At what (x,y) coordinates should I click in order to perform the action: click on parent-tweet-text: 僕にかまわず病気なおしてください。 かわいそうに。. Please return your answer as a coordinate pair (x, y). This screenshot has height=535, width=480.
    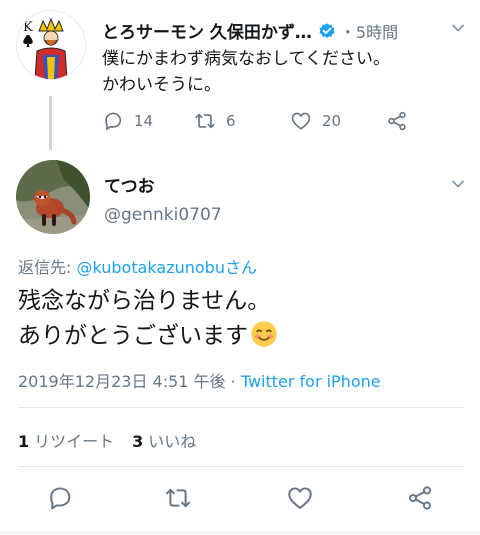
    Looking at the image, I should click on (282, 72).